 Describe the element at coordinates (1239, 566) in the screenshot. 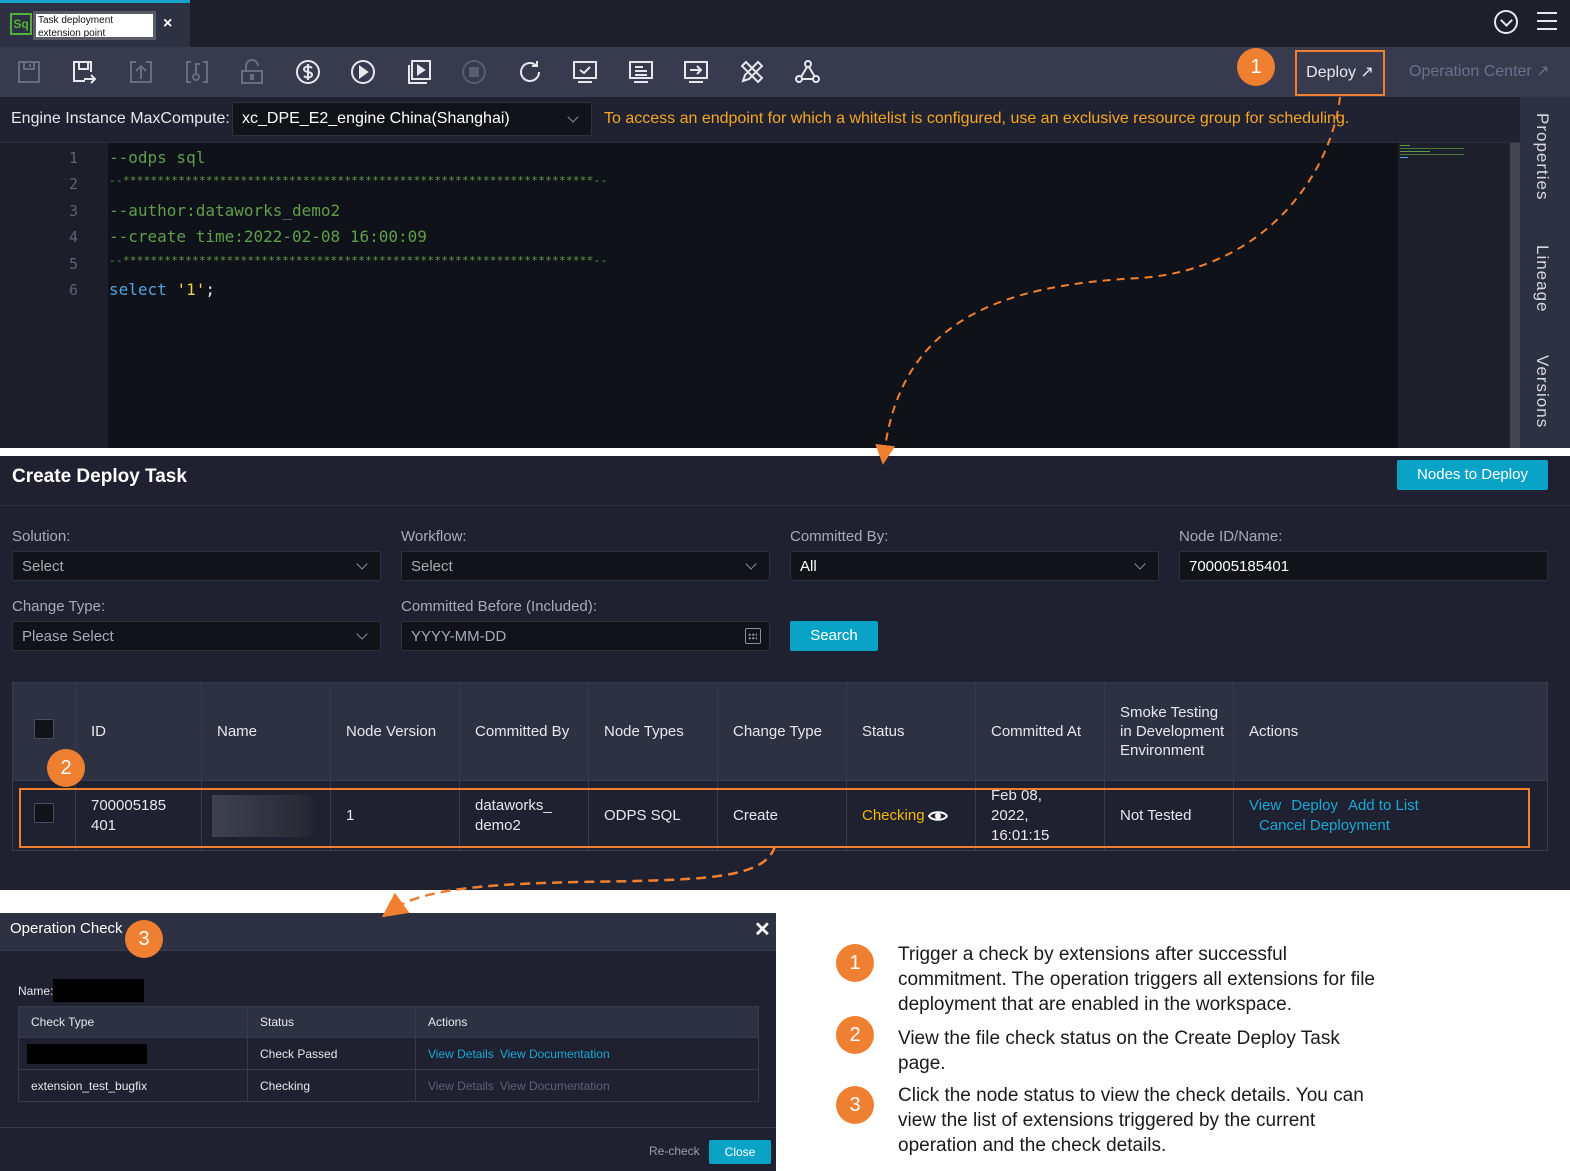

I see `node-id-value: 700005185401` at that location.